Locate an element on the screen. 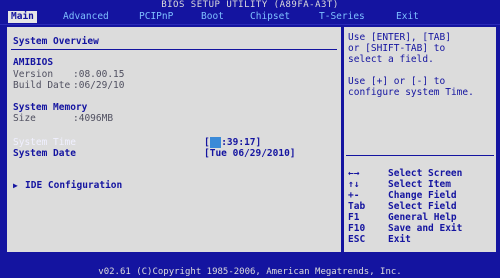 This screenshot has height=278, width=500. tab-boot: Boot is located at coordinates (212, 17).